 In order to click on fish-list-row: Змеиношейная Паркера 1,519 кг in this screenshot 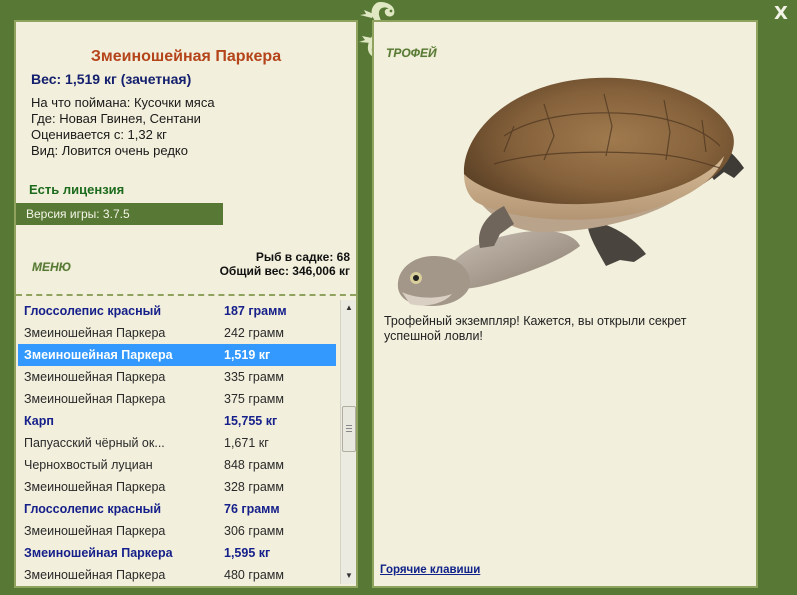, I will do `click(177, 355)`.